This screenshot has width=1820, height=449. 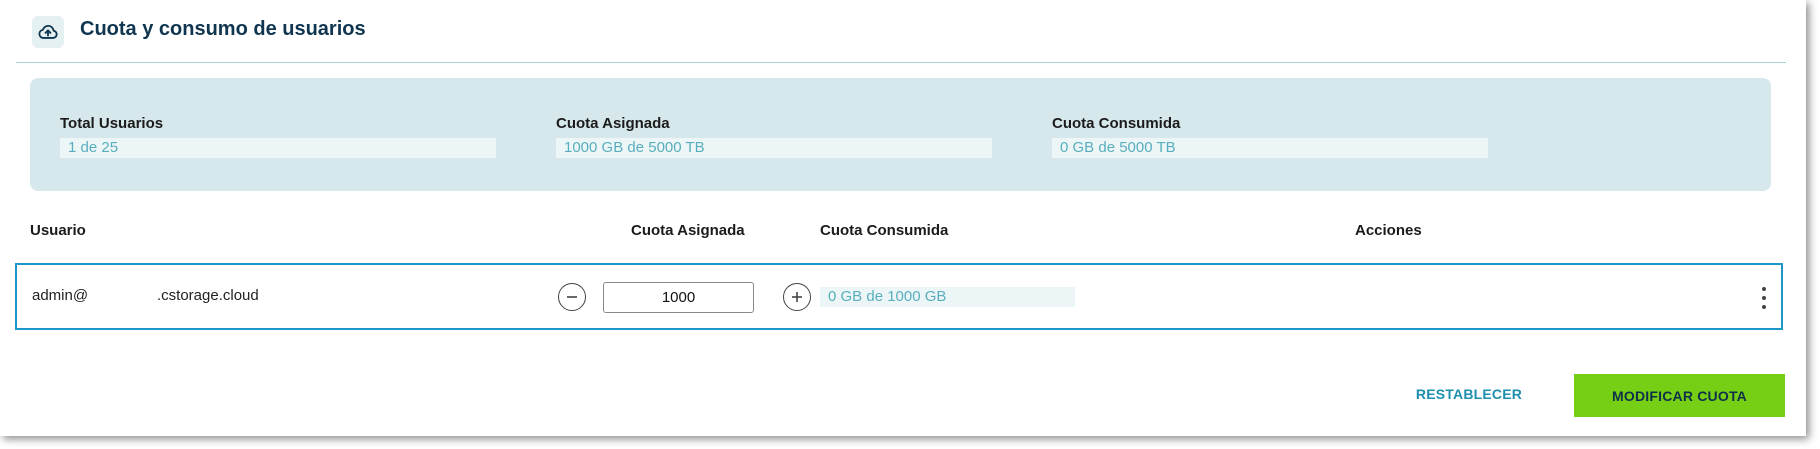 I want to click on assigned-quota-label: Cuota Asignada, so click(x=613, y=123).